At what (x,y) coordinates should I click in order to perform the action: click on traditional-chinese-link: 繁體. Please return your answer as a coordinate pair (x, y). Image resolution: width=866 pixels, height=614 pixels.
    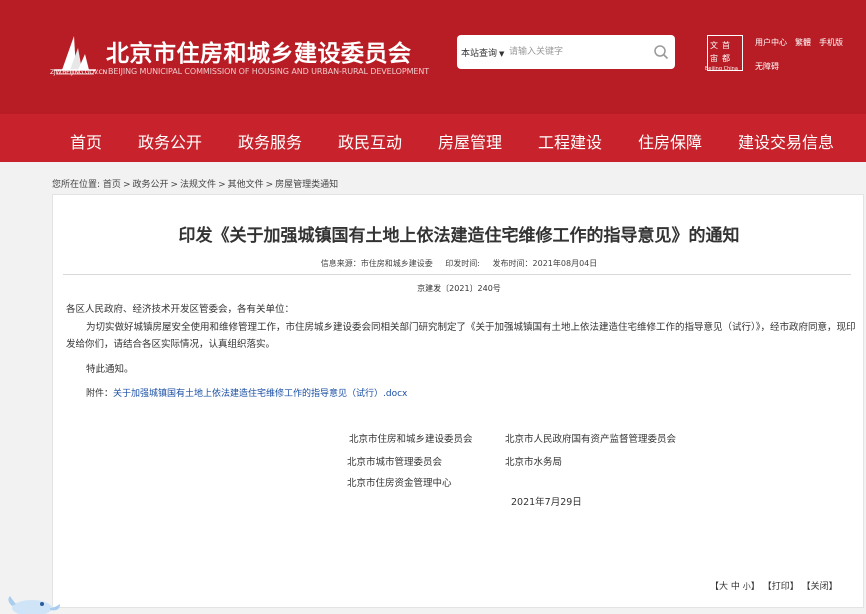
    Looking at the image, I should click on (803, 42).